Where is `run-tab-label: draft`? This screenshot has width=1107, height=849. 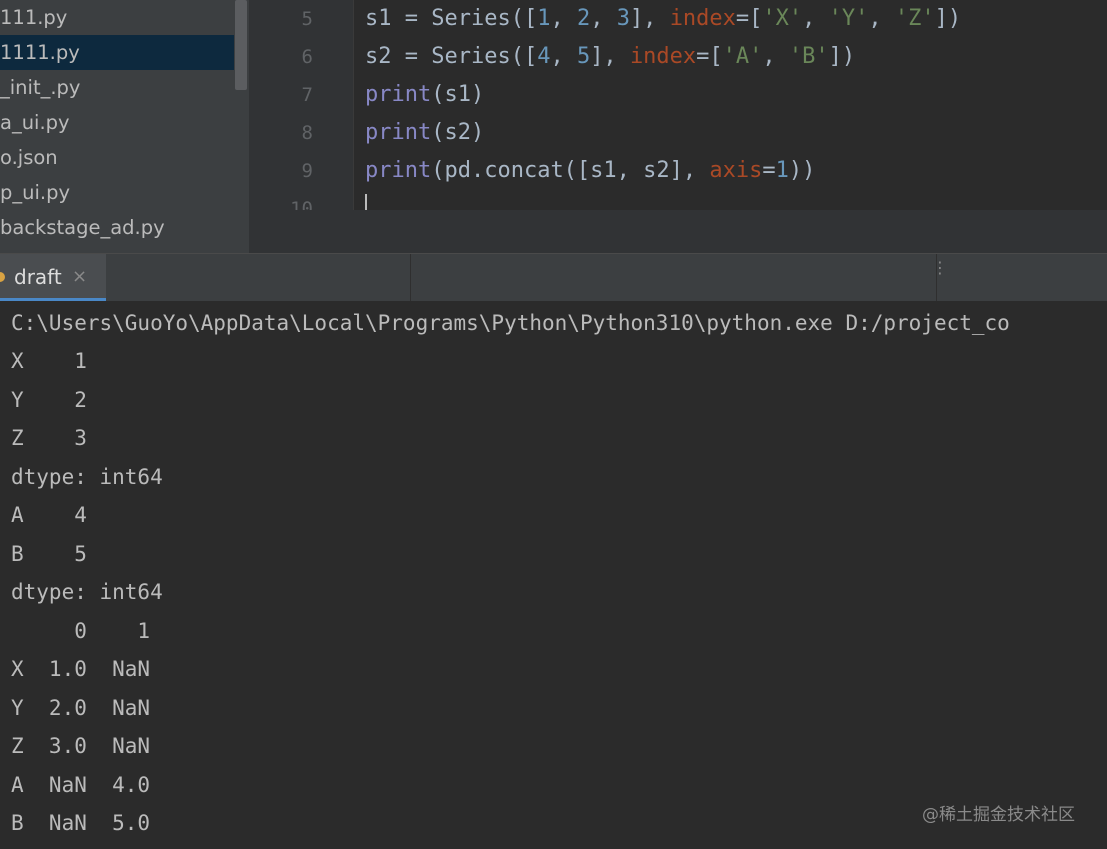 run-tab-label: draft is located at coordinates (38, 277).